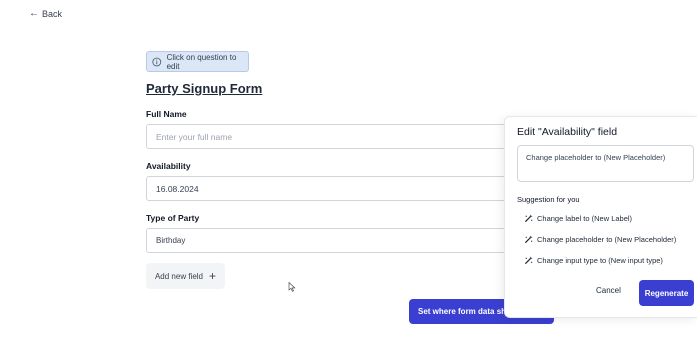  I want to click on regenerate-button: Regenerate, so click(666, 293).